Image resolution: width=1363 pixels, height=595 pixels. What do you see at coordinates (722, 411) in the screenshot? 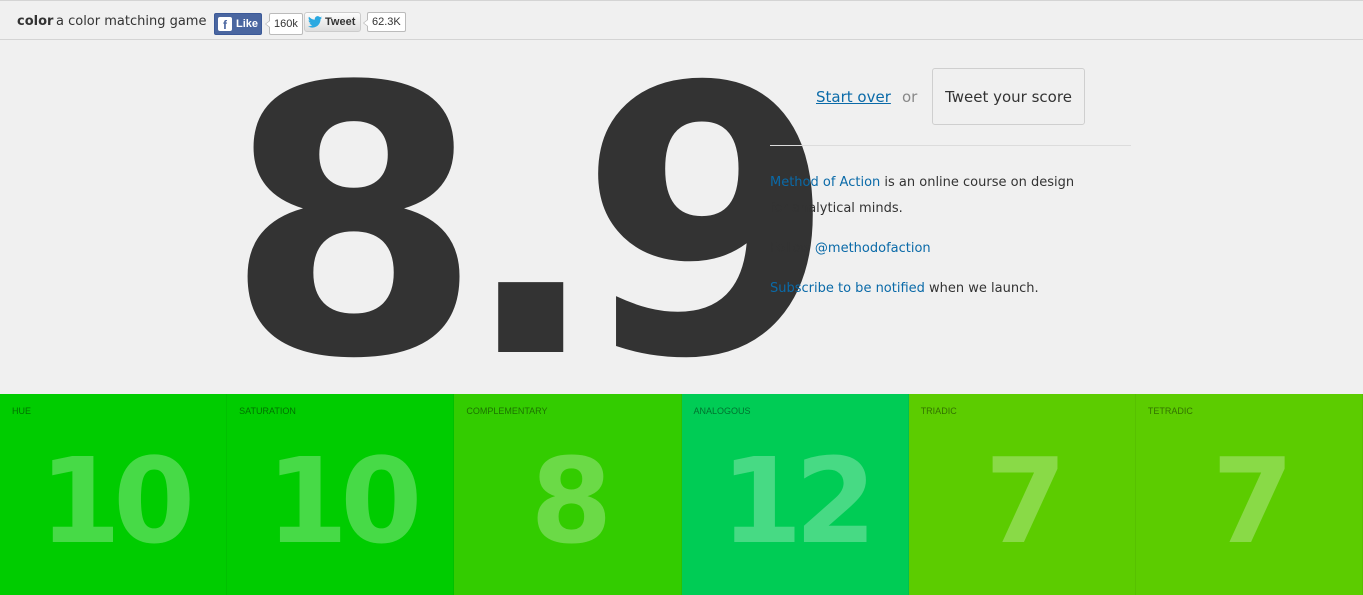
I see `tile-label: ANALOGOUS` at bounding box center [722, 411].